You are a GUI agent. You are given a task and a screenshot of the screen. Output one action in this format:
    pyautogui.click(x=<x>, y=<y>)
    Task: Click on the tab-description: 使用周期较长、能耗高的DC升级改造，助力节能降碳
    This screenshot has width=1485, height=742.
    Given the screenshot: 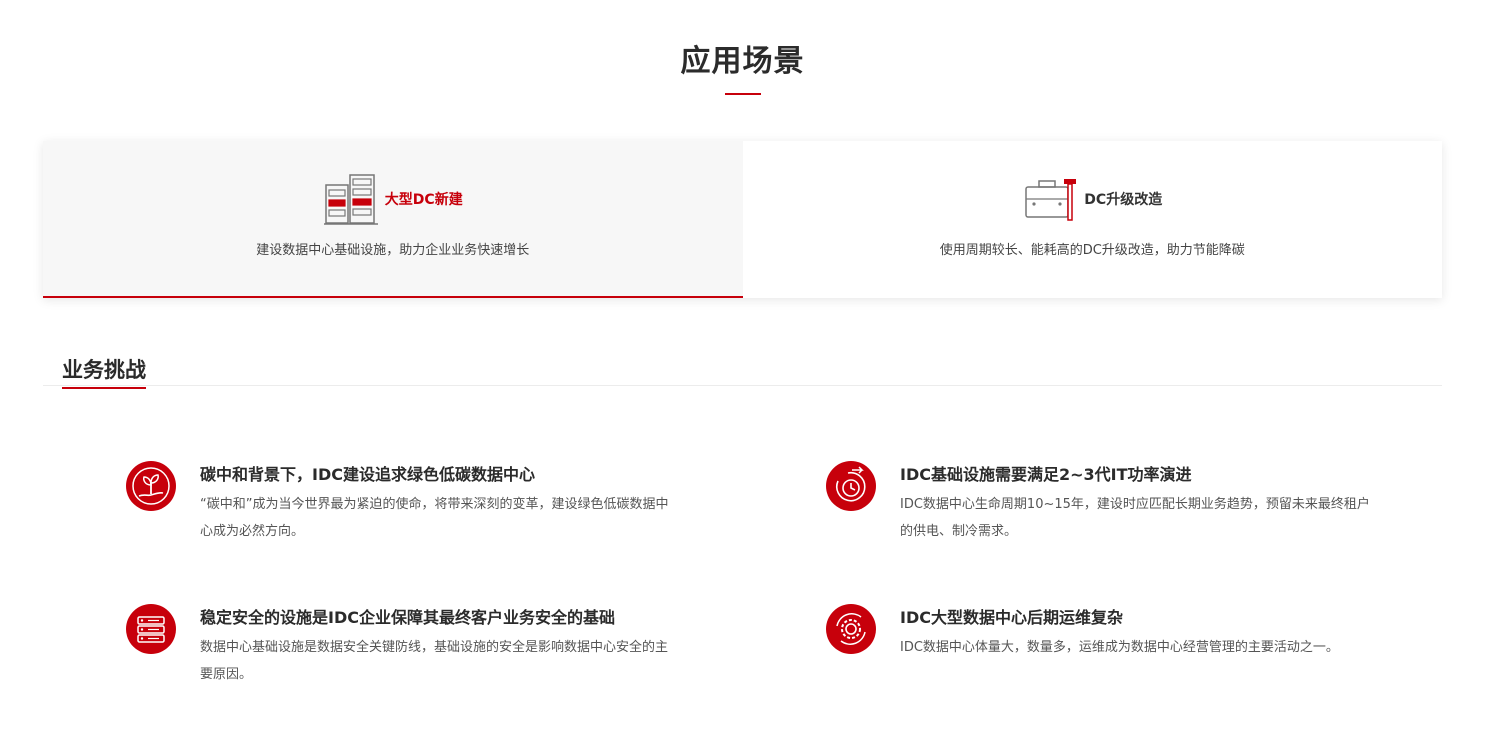 What is the action you would take?
    pyautogui.click(x=1092, y=250)
    